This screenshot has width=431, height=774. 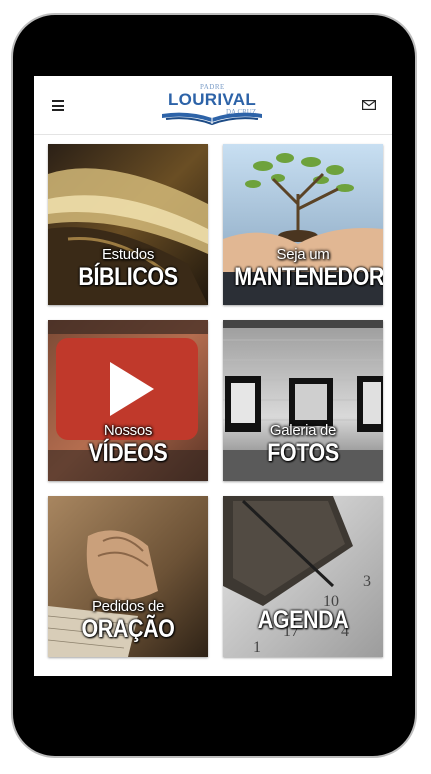 I want to click on tile-label: Seja um MANTENEDOR, so click(x=303, y=269).